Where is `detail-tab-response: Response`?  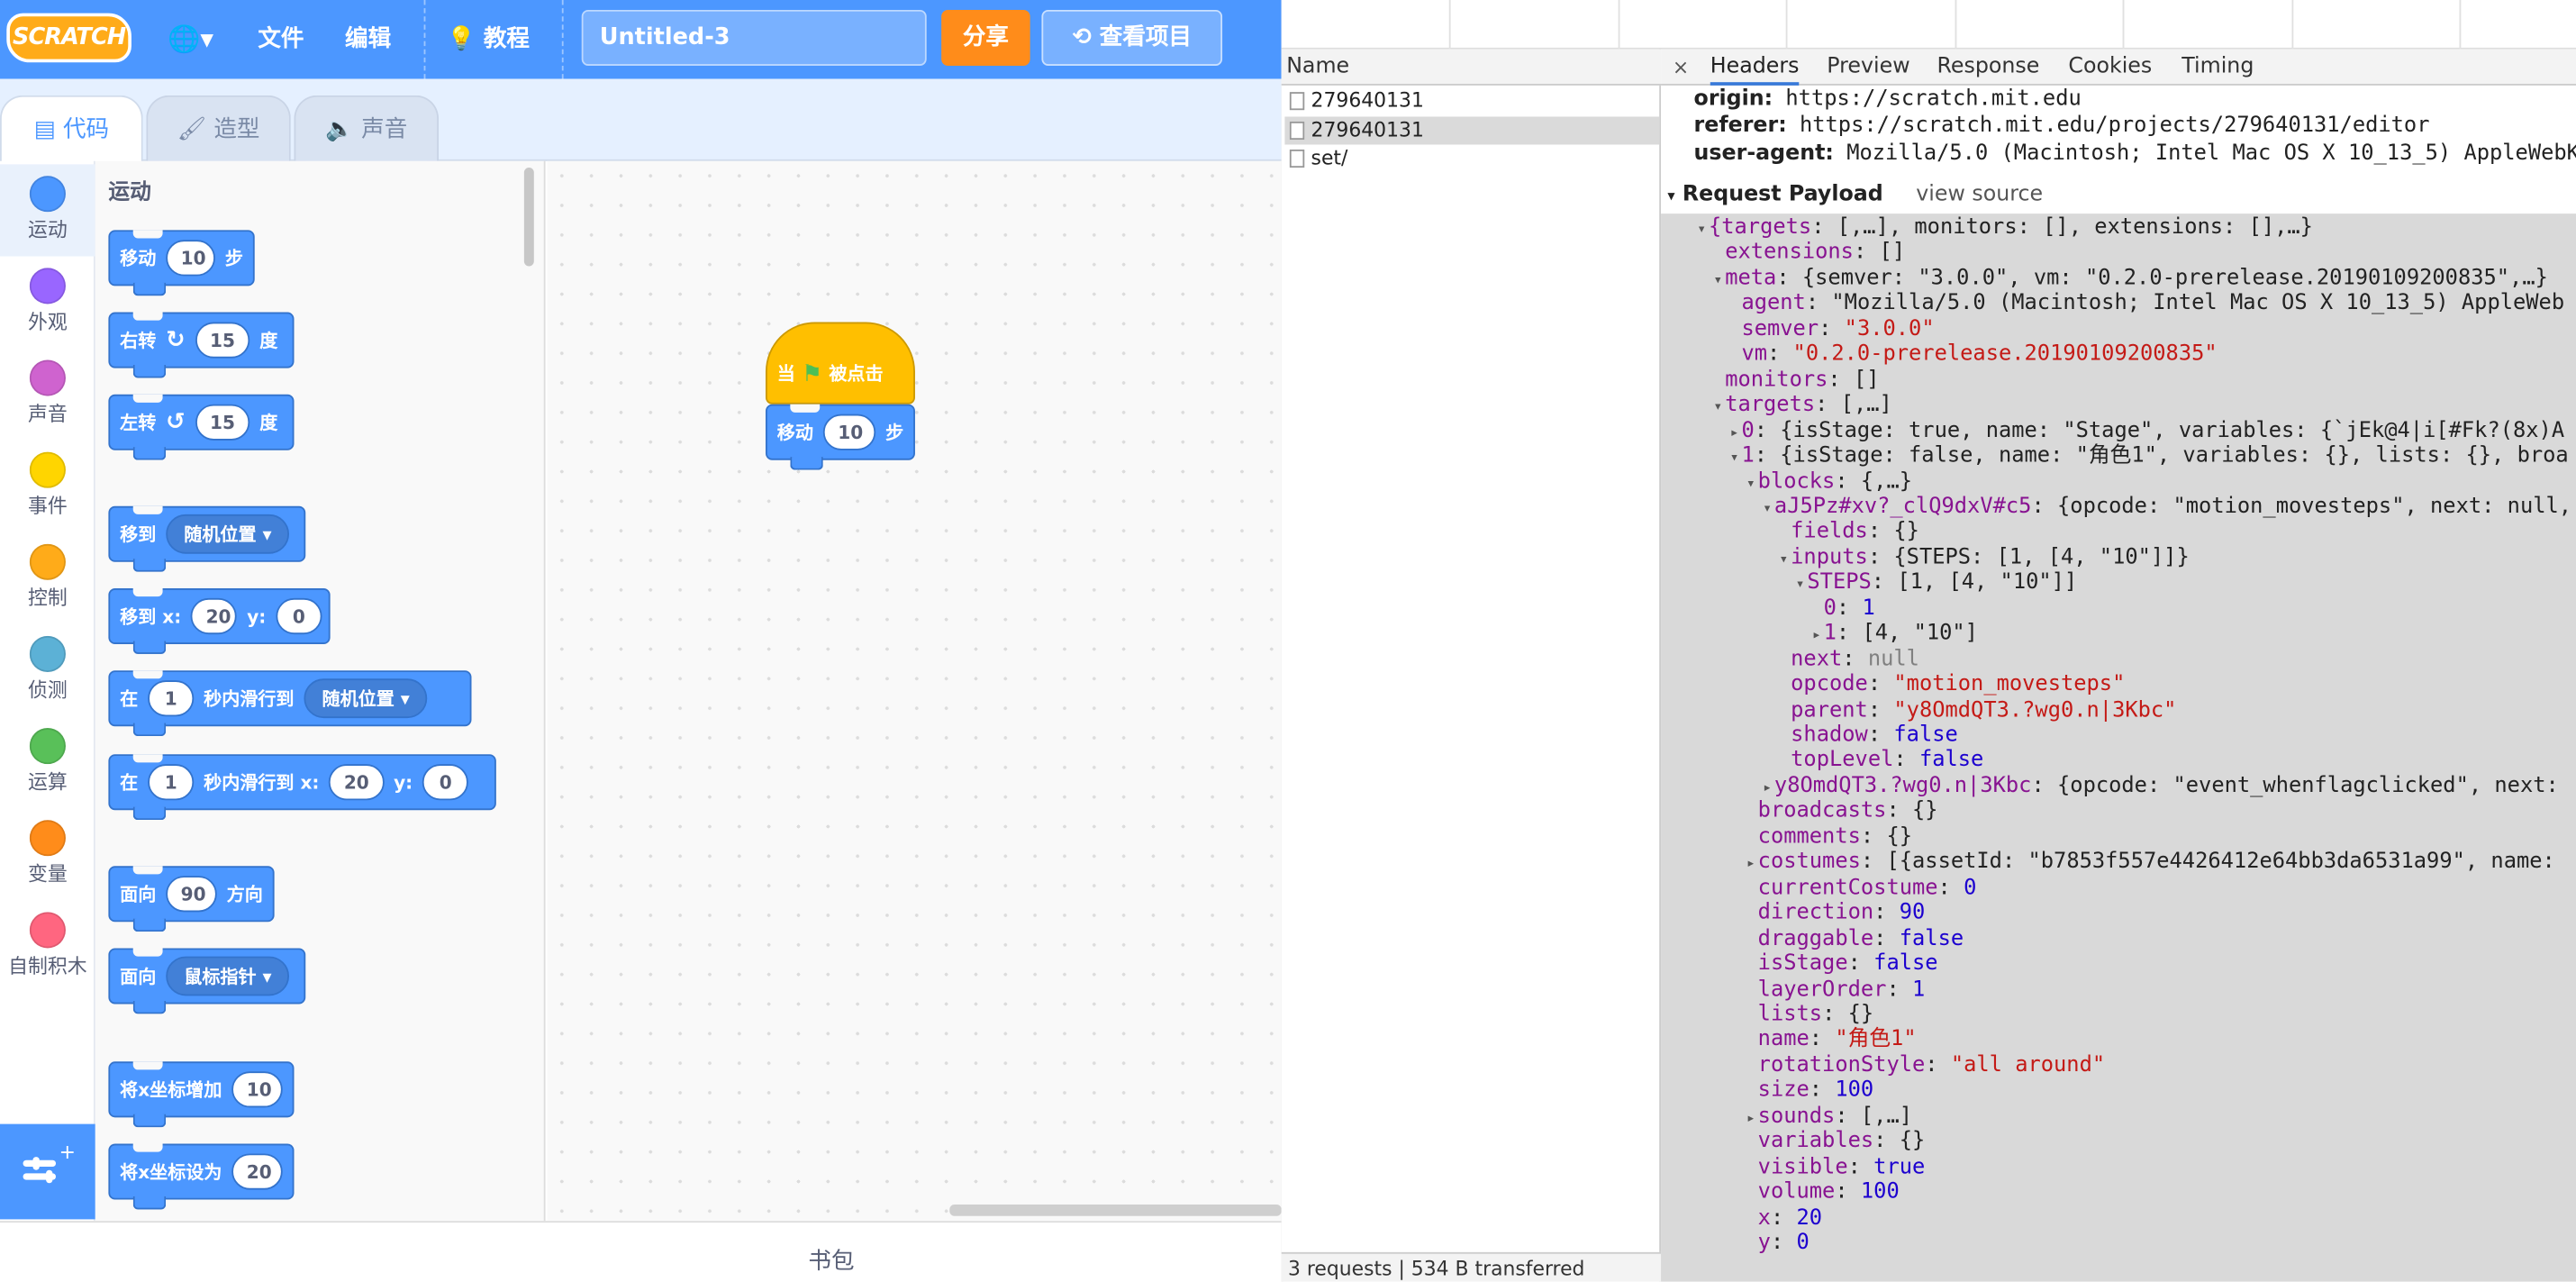
detail-tab-response: Response is located at coordinates (1988, 68).